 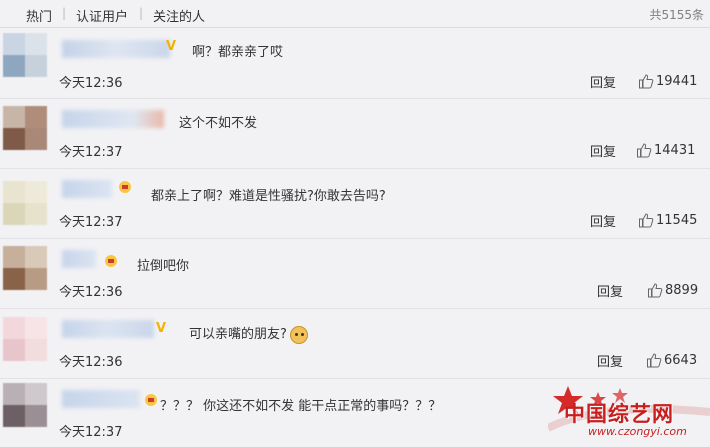 I want to click on total-count: 共5155条, so click(x=676, y=15).